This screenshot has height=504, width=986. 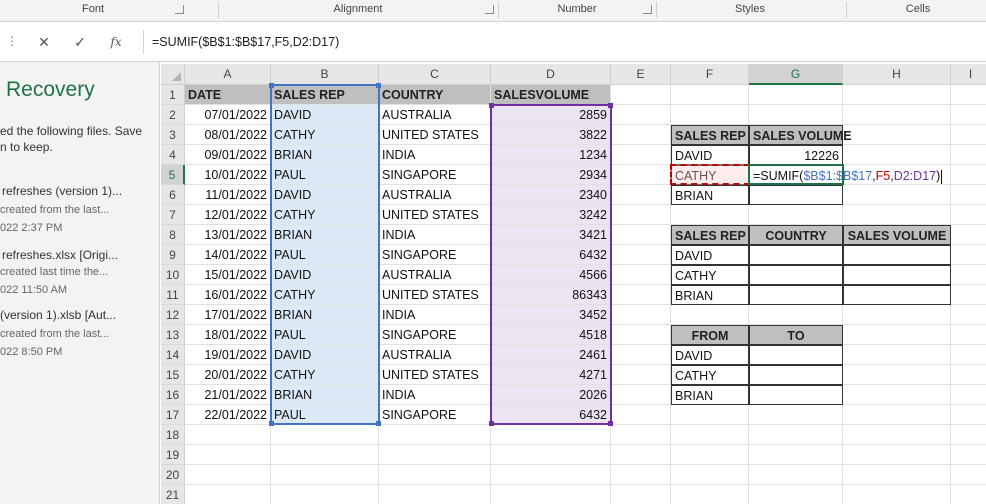 What do you see at coordinates (173, 74) in the screenshot?
I see `select-all-corner` at bounding box center [173, 74].